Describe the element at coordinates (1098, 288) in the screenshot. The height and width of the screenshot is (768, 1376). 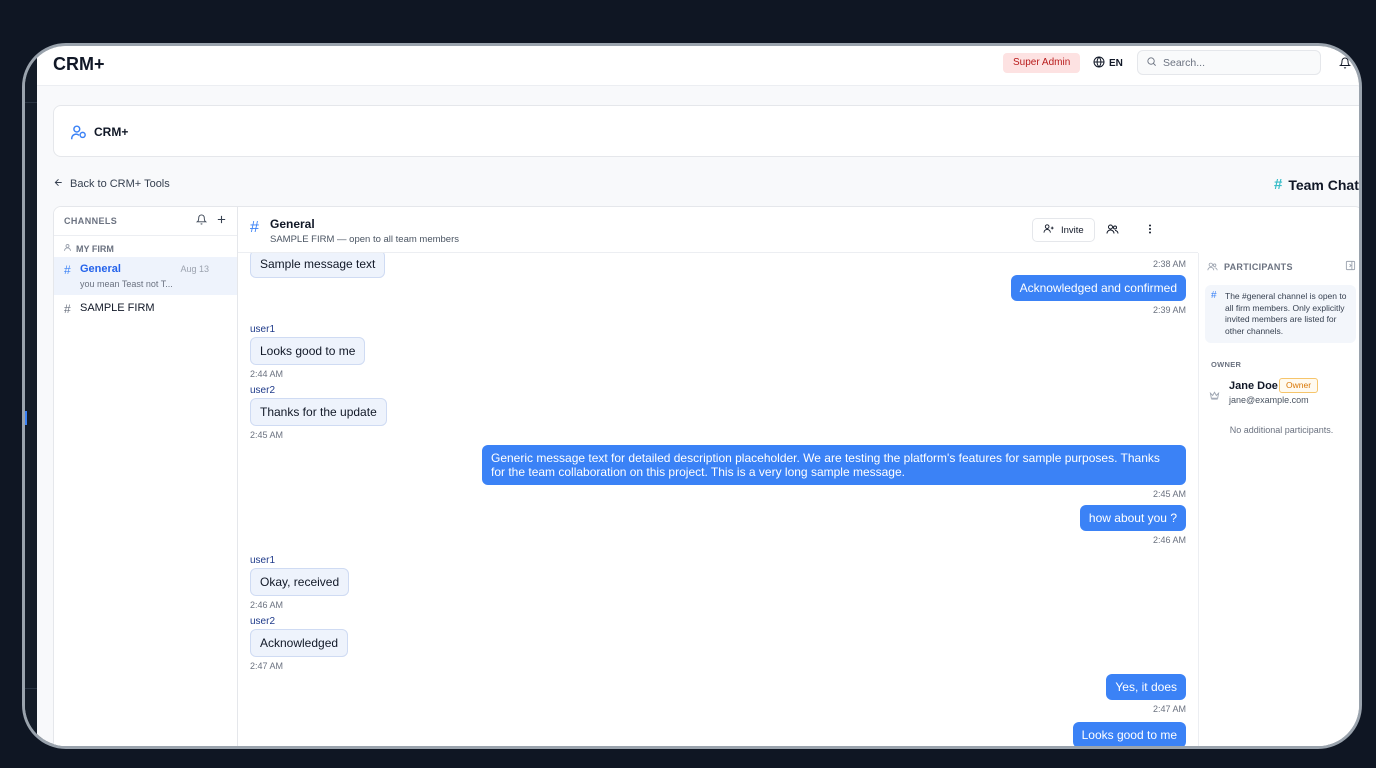
I see `message-bubble: Acknowledged and confirmed` at that location.